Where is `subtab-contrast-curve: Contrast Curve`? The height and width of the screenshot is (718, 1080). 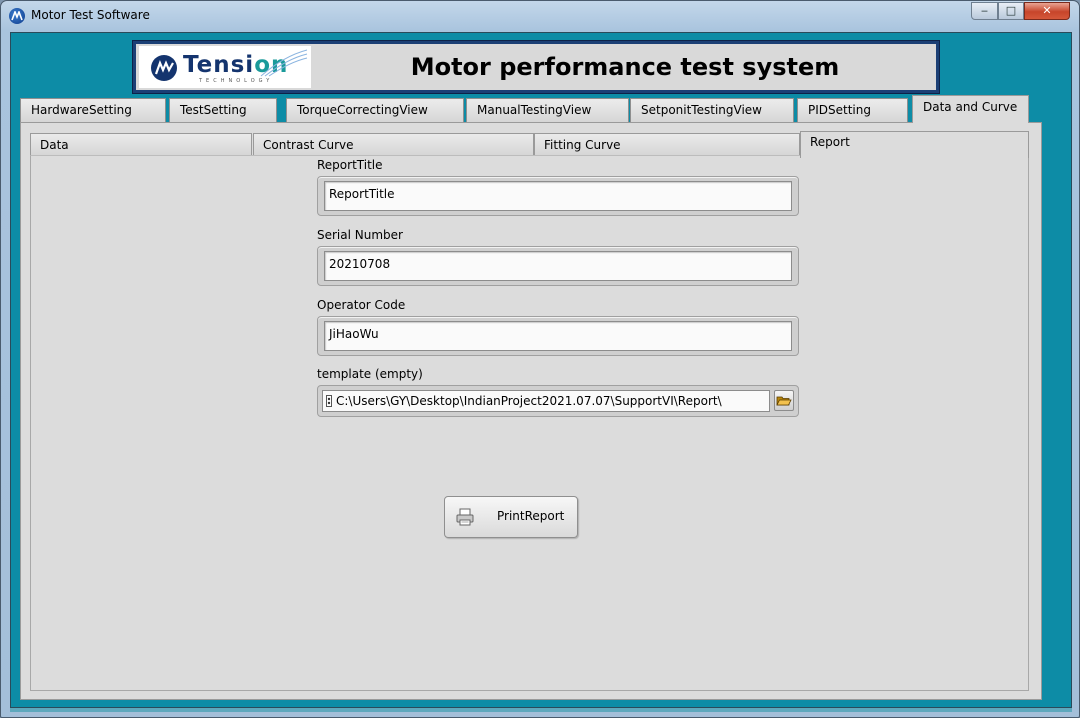 subtab-contrast-curve: Contrast Curve is located at coordinates (393, 145).